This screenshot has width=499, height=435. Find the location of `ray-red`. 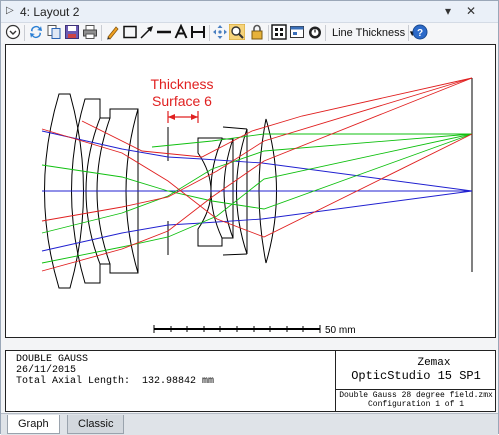

ray-red is located at coordinates (277, 117).